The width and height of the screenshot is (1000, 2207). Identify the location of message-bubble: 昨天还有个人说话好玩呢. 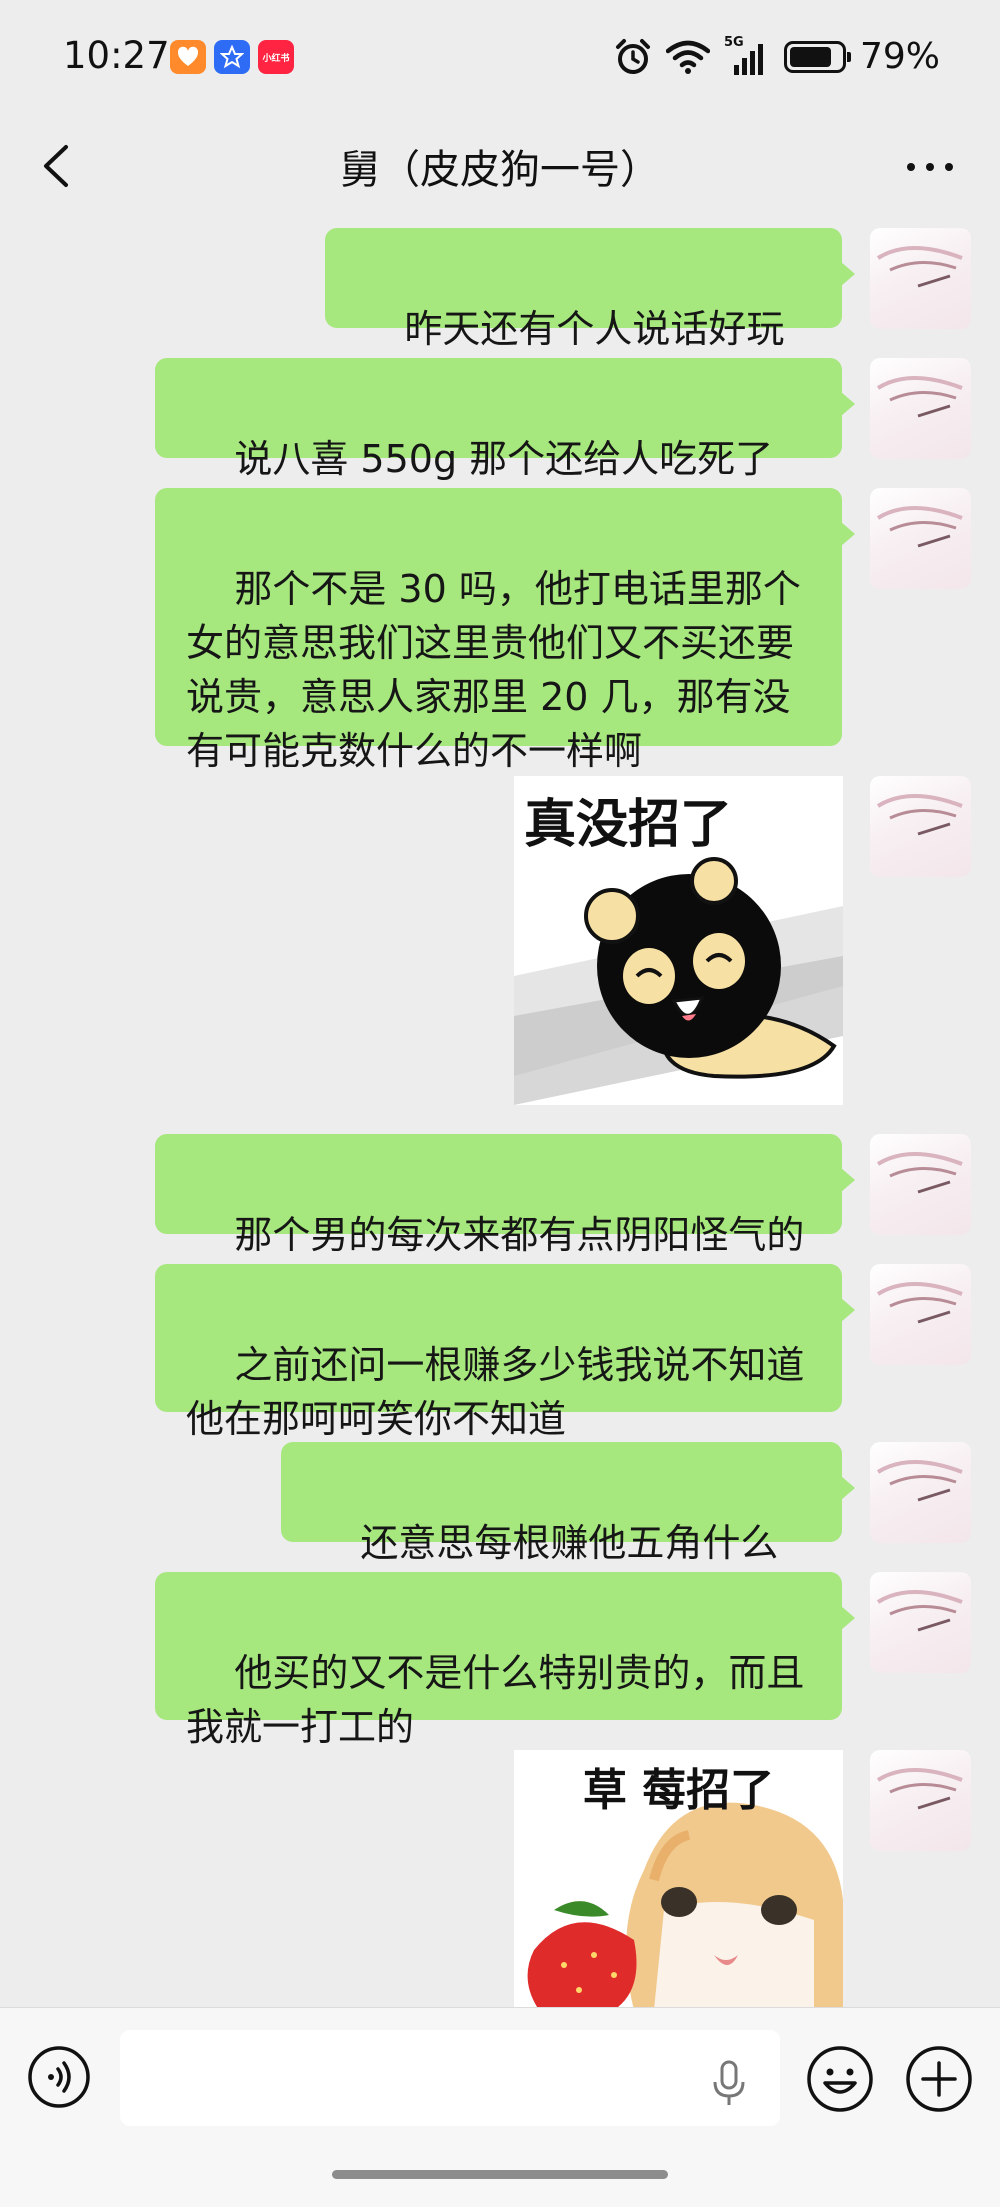
(590, 316).